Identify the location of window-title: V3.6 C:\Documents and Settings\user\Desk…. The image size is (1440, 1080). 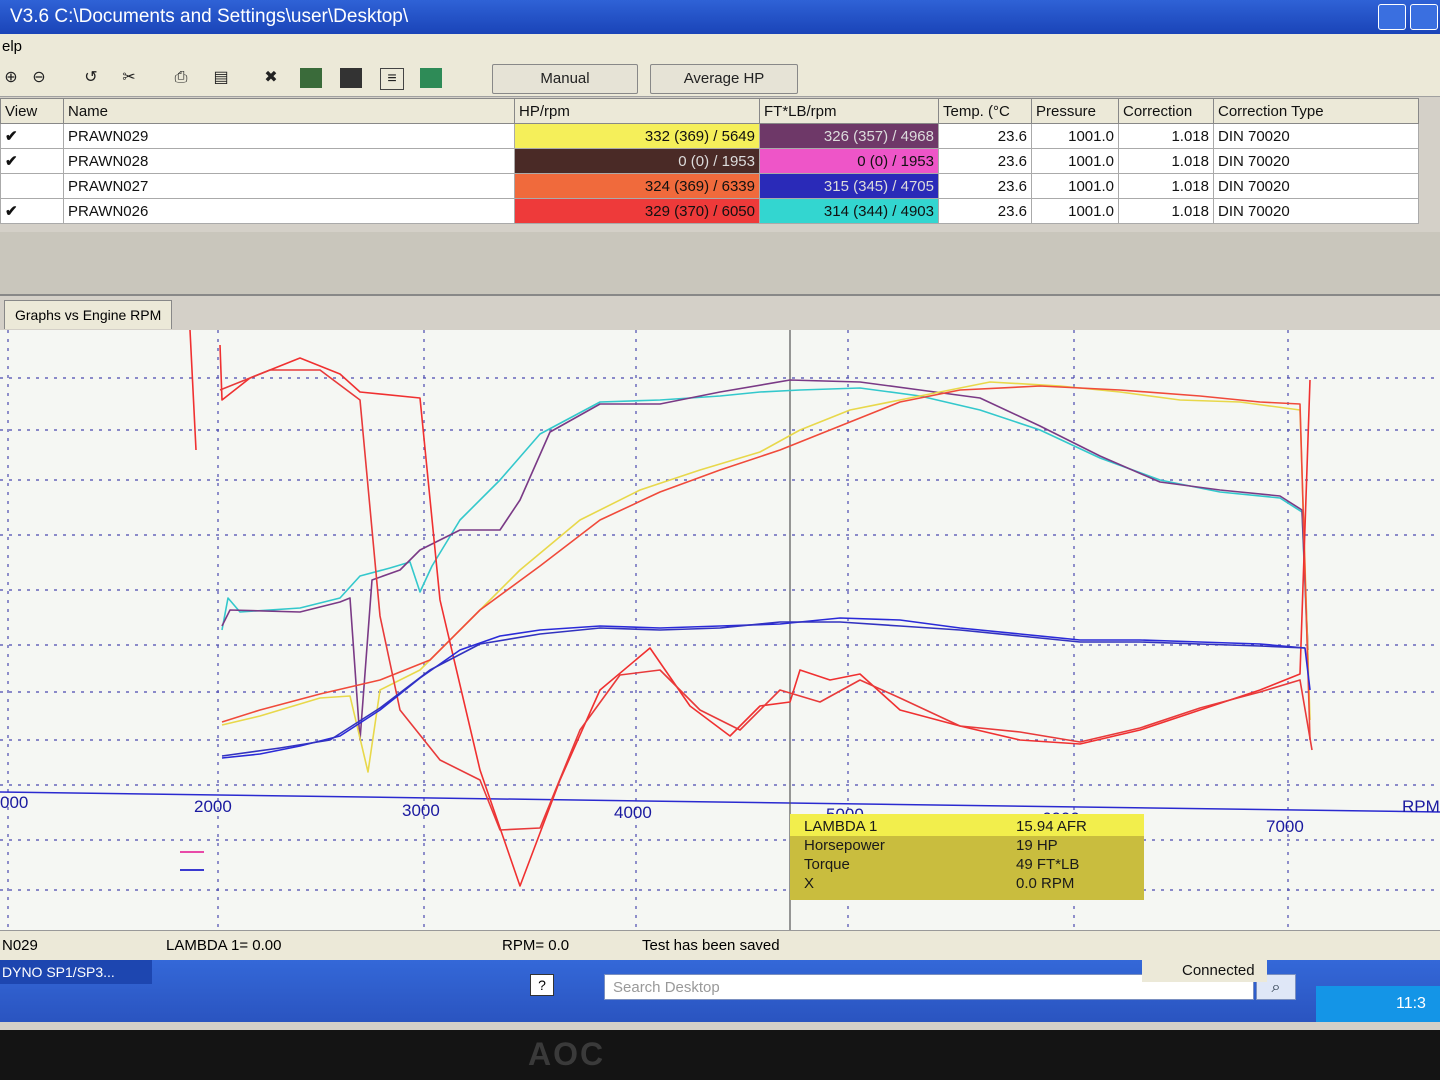
(209, 16).